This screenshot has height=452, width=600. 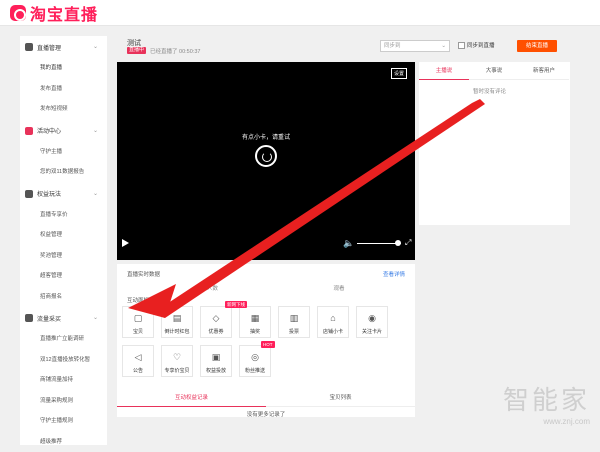 I want to click on stat-online-label: 在线人数, so click(x=207, y=288).